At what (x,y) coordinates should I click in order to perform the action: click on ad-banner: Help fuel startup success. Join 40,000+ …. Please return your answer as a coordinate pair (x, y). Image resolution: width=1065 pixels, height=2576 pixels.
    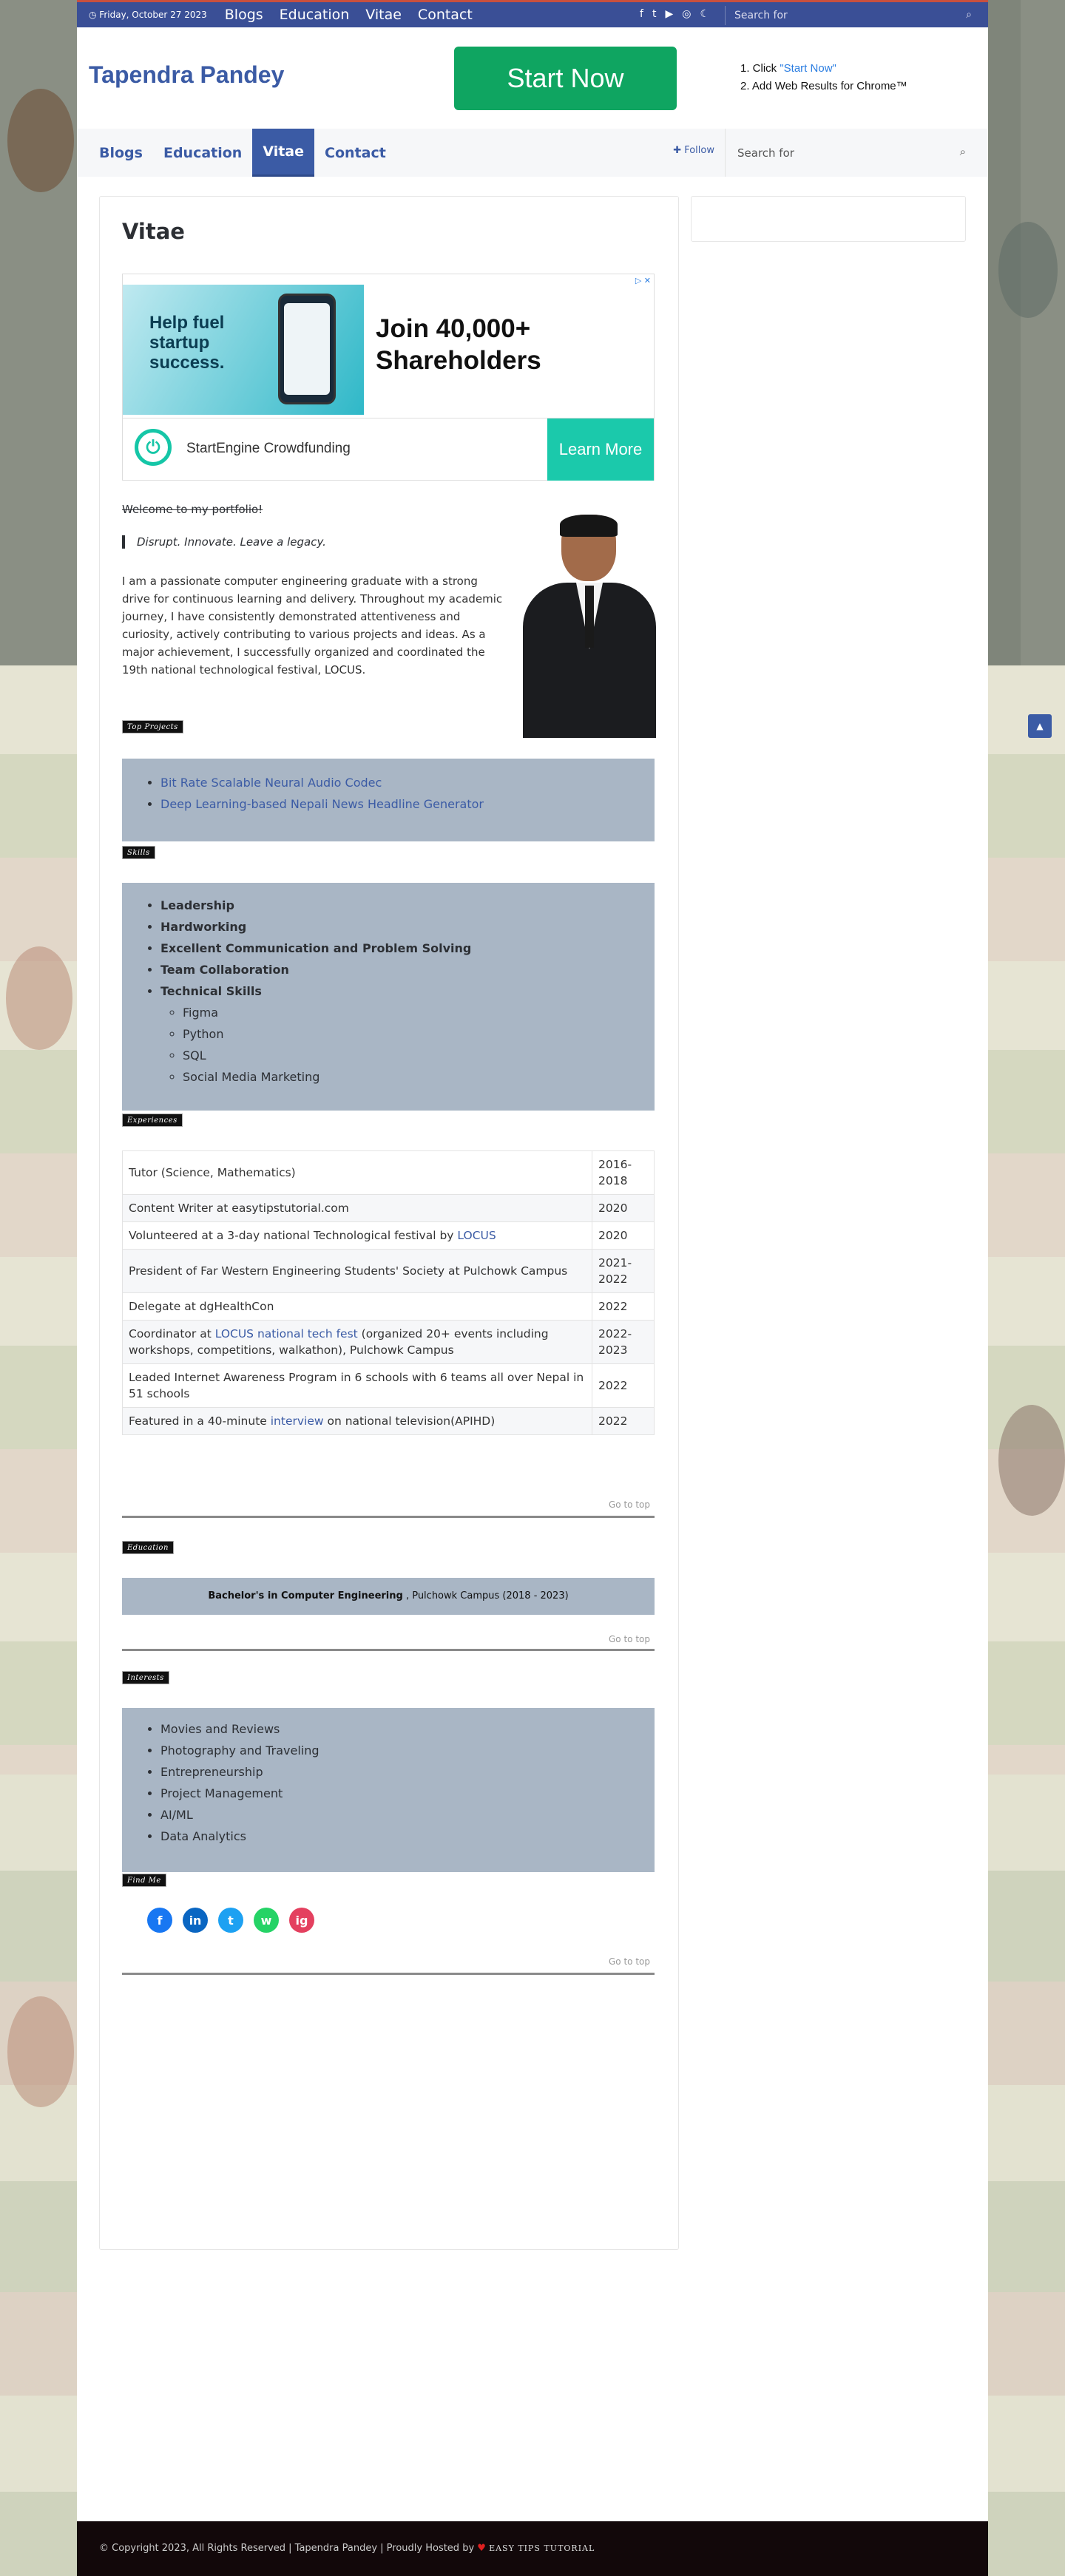
    Looking at the image, I should click on (389, 377).